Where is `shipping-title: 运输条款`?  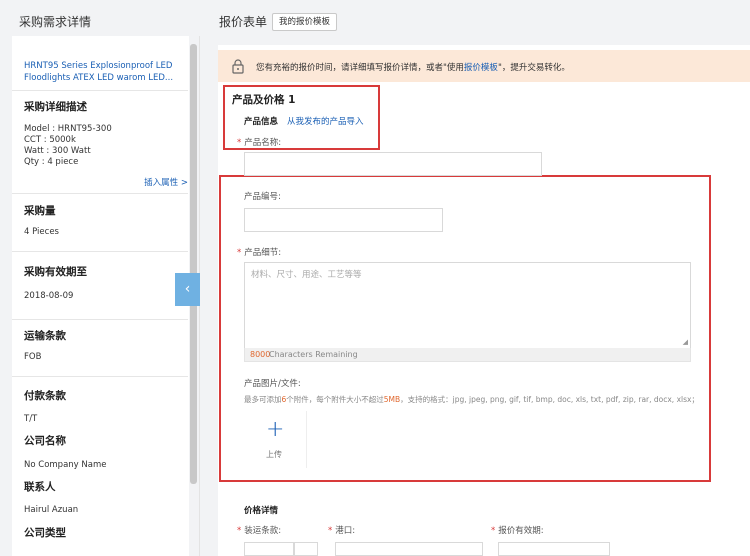
shipping-title: 运输条款 is located at coordinates (45, 336).